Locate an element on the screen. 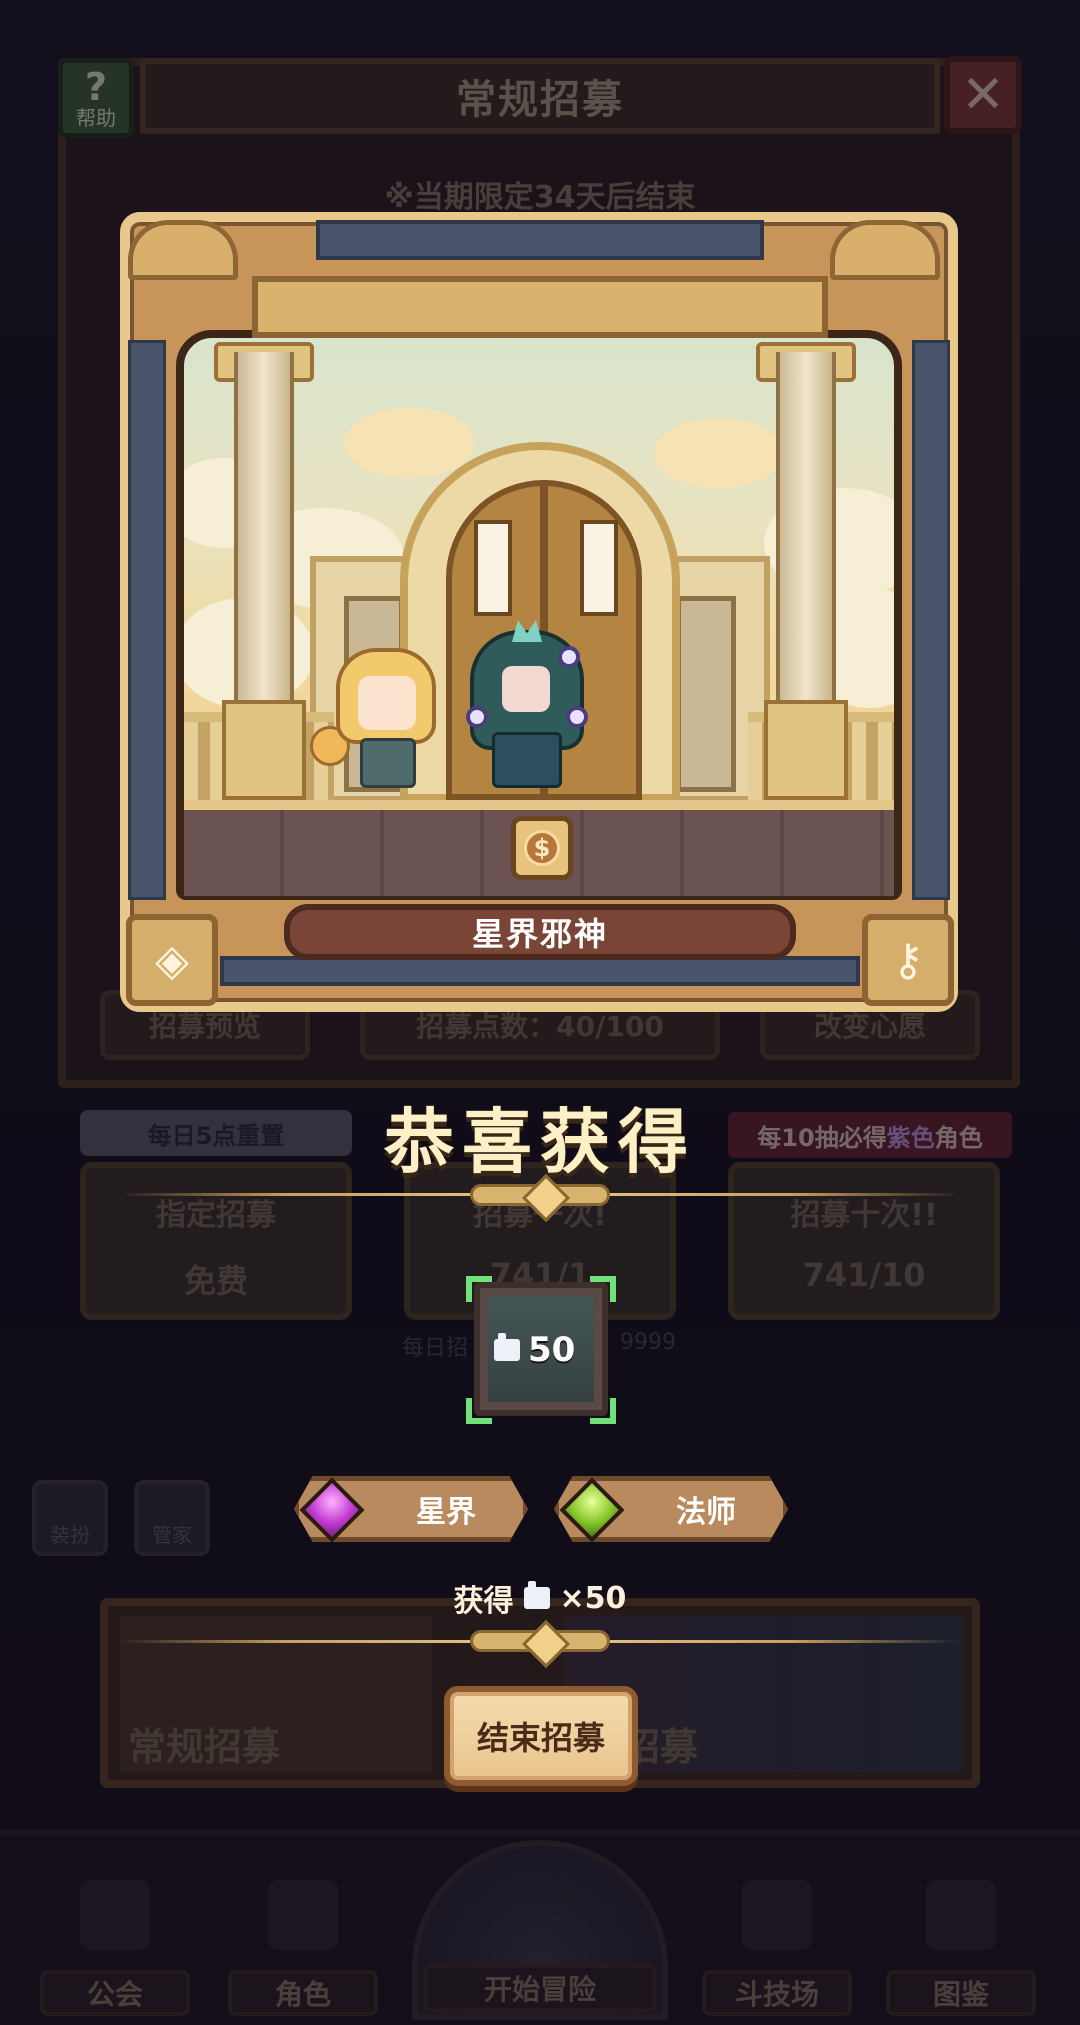  coin-symbol: $ is located at coordinates (542, 848).